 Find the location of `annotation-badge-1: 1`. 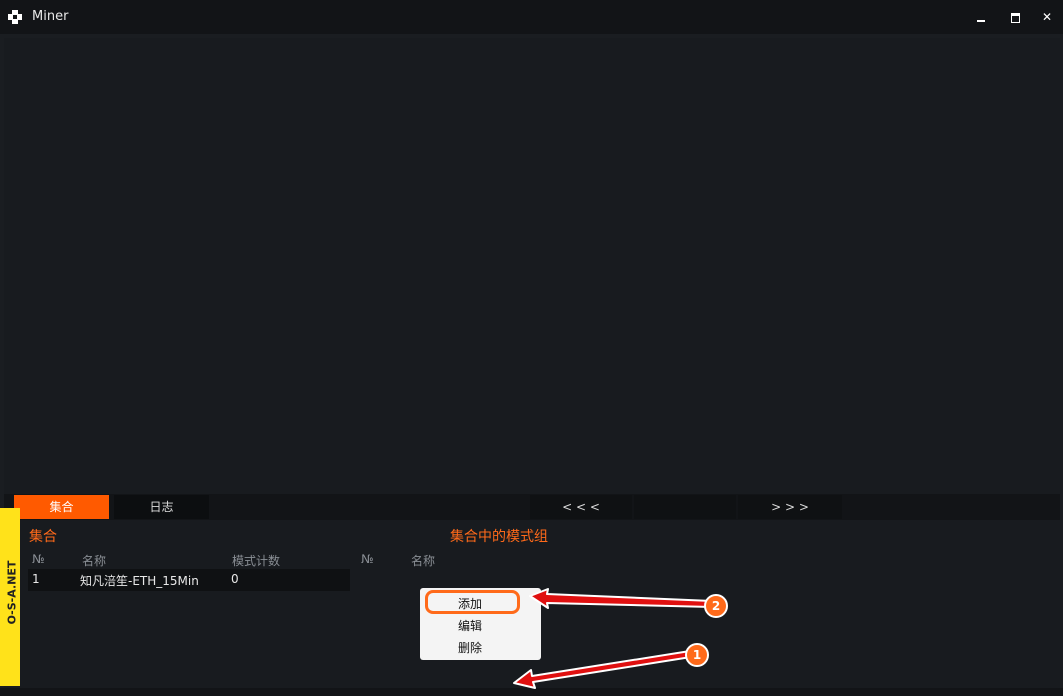

annotation-badge-1: 1 is located at coordinates (697, 655).